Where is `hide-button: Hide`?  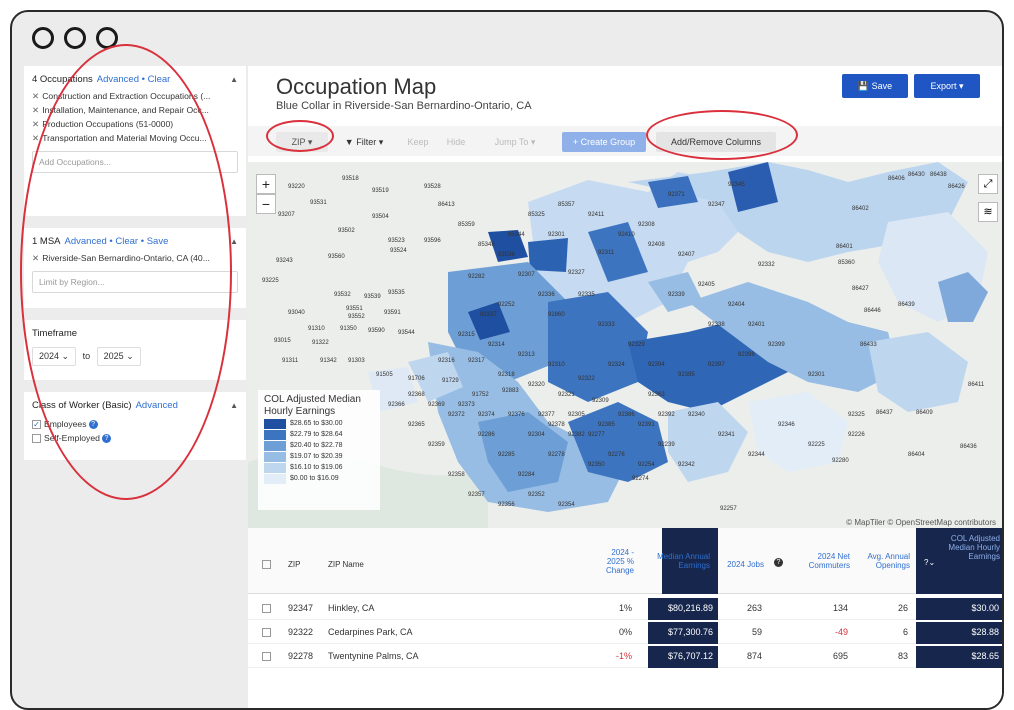 hide-button: Hide is located at coordinates (456, 142).